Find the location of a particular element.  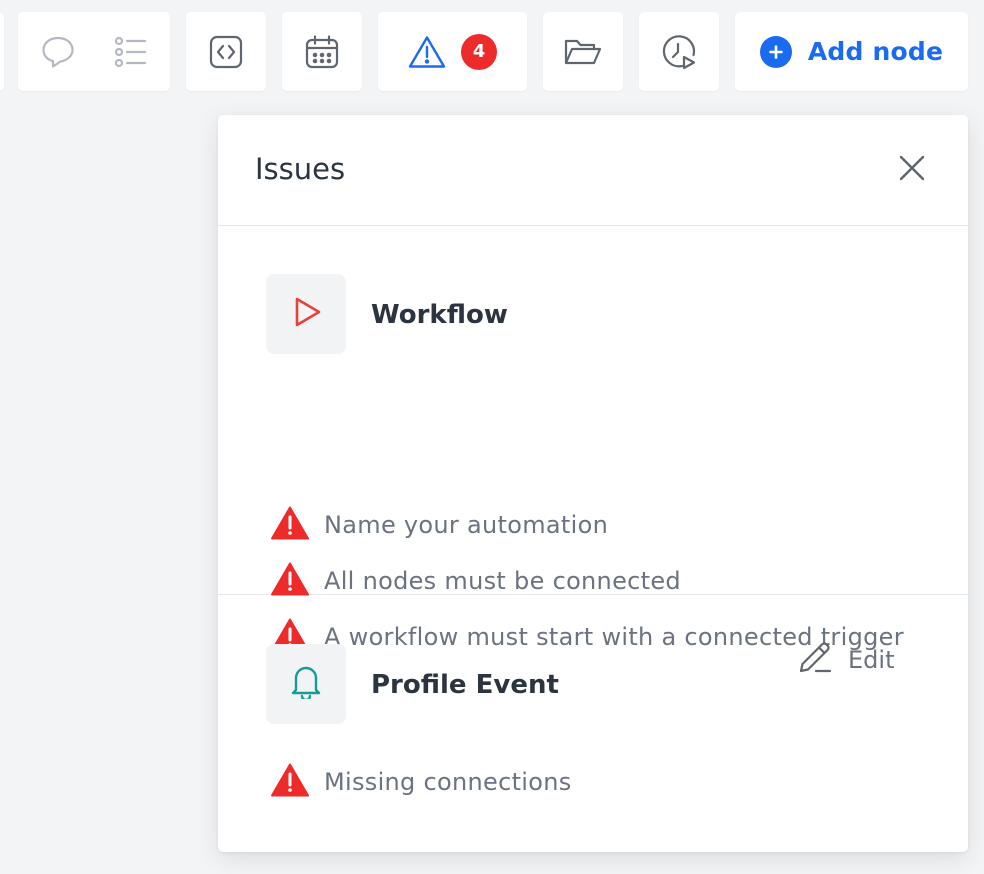

close-icon is located at coordinates (912, 170).